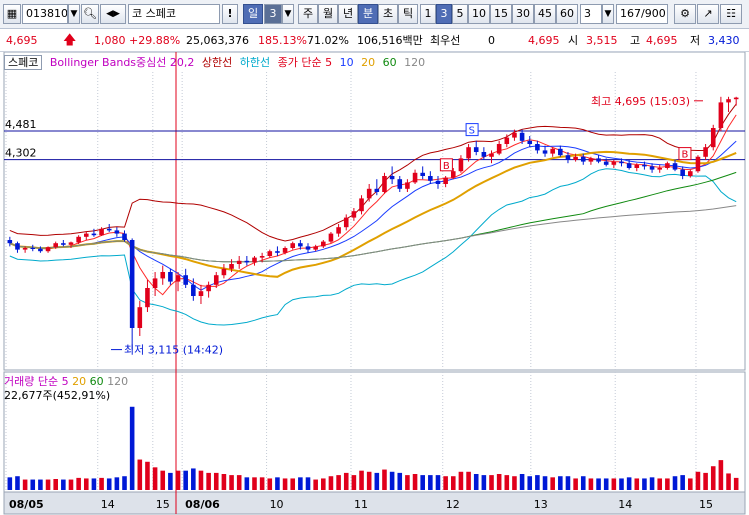 The height and width of the screenshot is (515, 749). Describe the element at coordinates (12, 14) in the screenshot. I see `chart-menu-icon: ▦` at that location.